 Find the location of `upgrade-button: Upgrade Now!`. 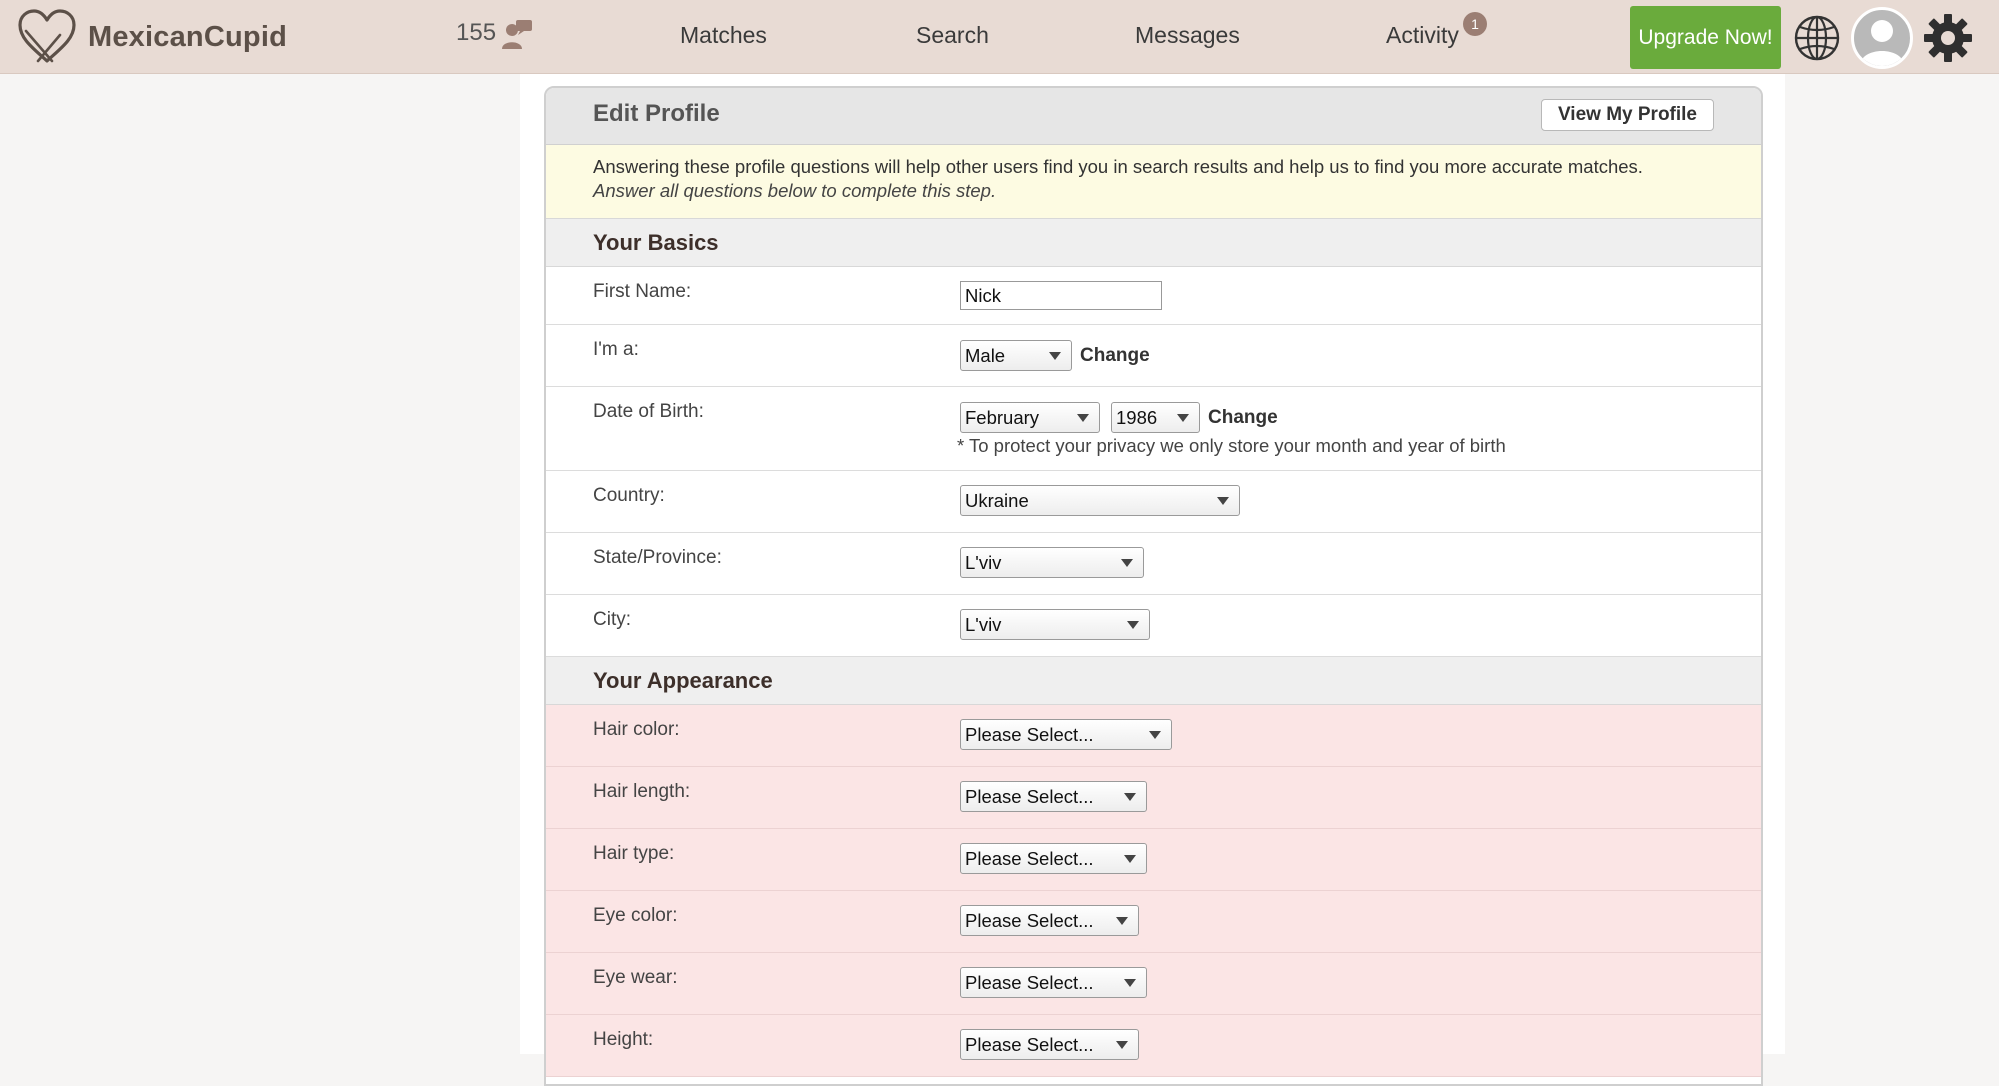

upgrade-button: Upgrade Now! is located at coordinates (1705, 37).